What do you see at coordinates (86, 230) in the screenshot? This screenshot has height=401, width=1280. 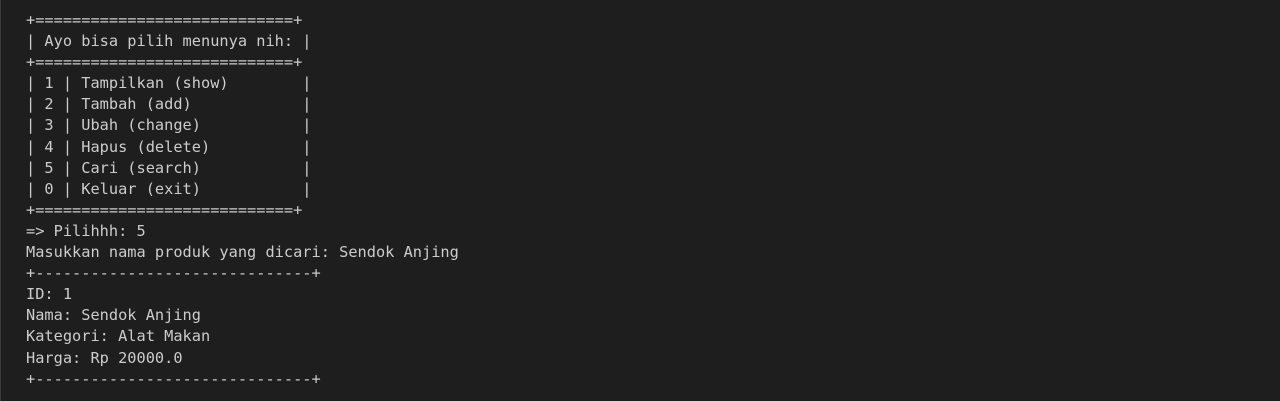 I see `choice-prompt: => Pilihhh: 5` at bounding box center [86, 230].